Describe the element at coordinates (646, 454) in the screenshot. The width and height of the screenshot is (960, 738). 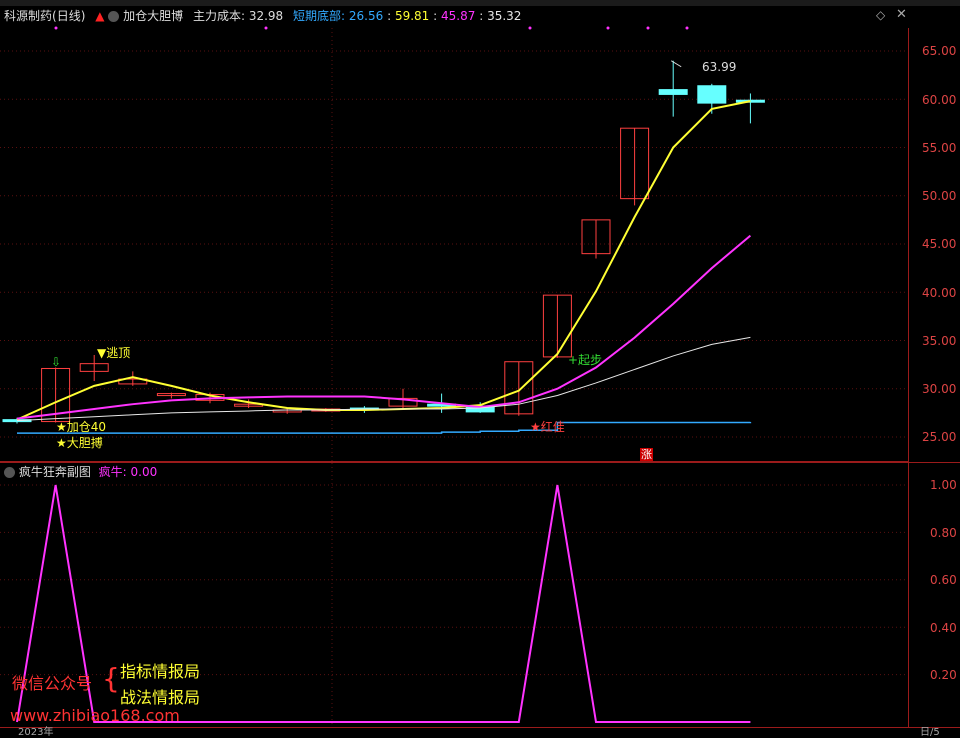
I see `zhang-badge: 涨` at that location.